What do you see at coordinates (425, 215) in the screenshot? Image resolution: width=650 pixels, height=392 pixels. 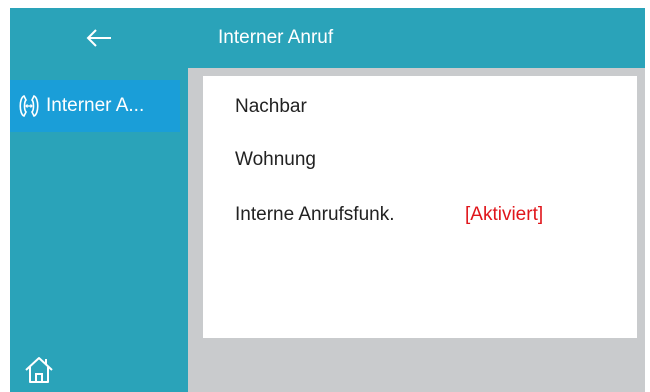 I see `menu-item-internal-call-function: Interne Anrufsfunk. [Aktiviert]` at bounding box center [425, 215].